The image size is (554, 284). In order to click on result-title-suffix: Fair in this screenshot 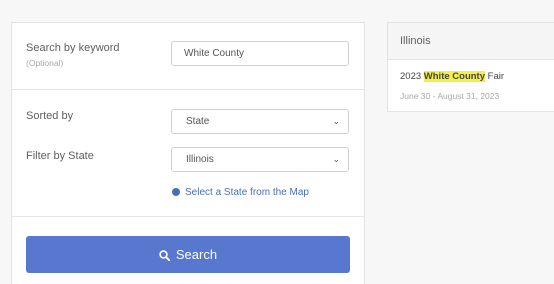, I will do `click(496, 76)`.